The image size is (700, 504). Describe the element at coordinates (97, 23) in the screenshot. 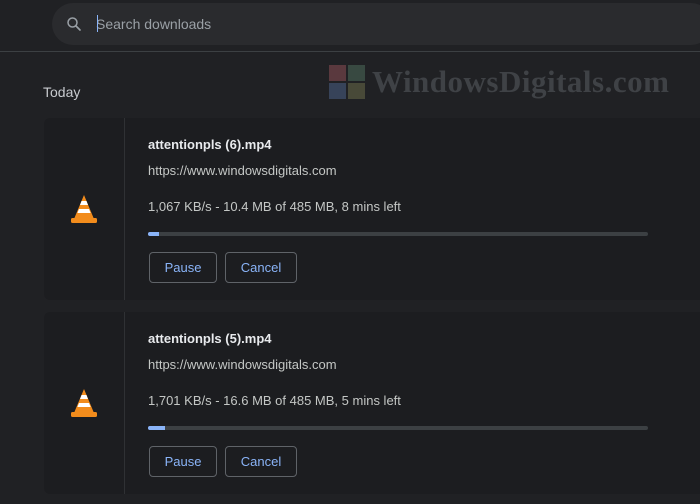

I see `text-caret` at that location.